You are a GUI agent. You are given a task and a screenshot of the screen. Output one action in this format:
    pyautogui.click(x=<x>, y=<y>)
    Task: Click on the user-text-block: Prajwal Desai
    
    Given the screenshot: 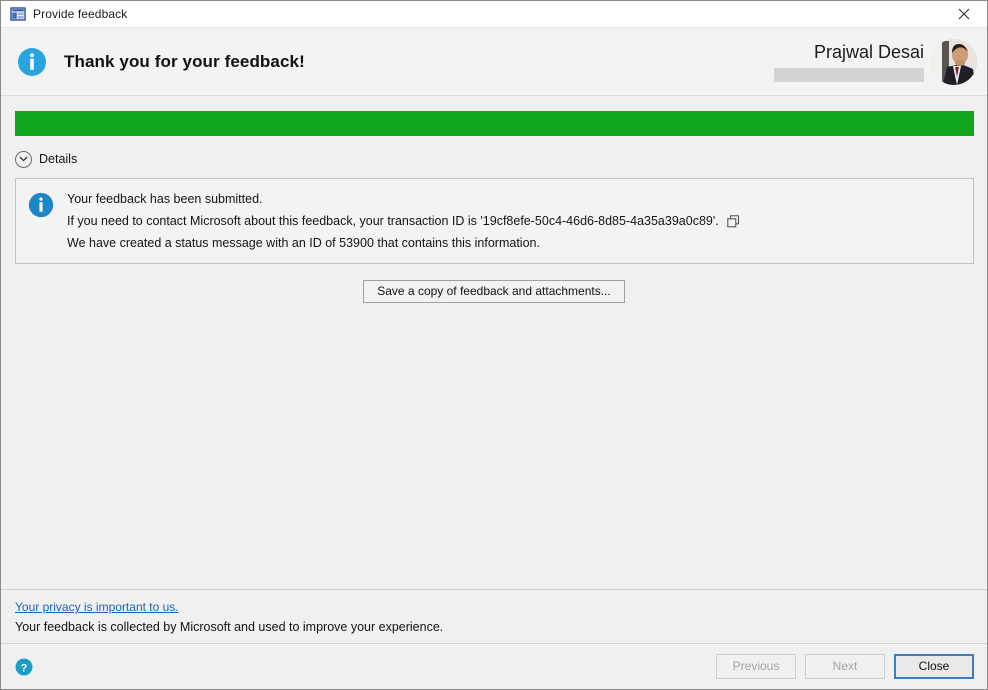 What is the action you would take?
    pyautogui.click(x=849, y=61)
    